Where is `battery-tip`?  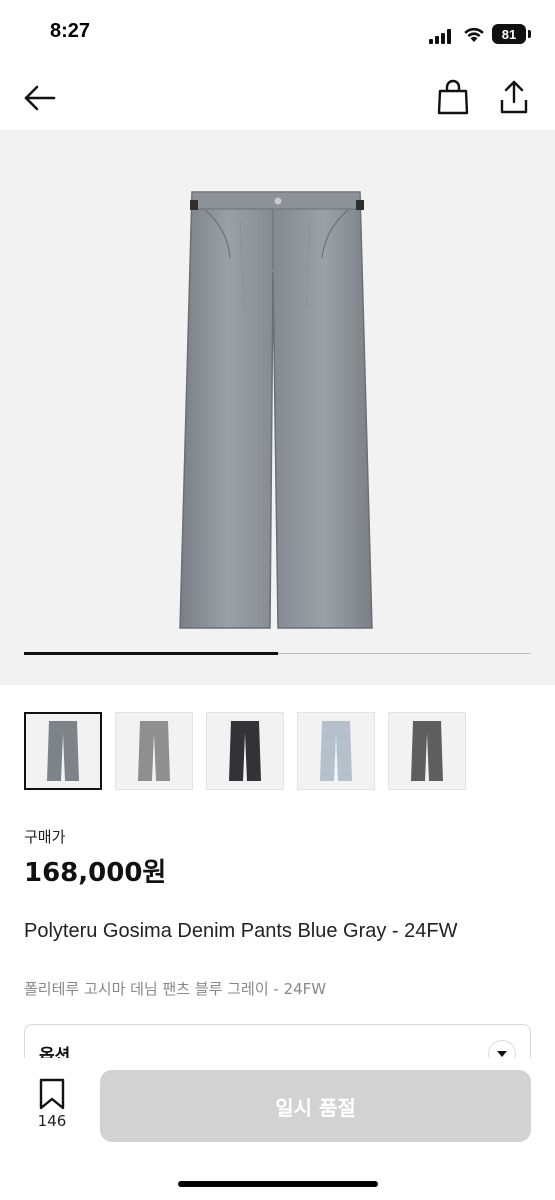
battery-tip is located at coordinates (529, 34).